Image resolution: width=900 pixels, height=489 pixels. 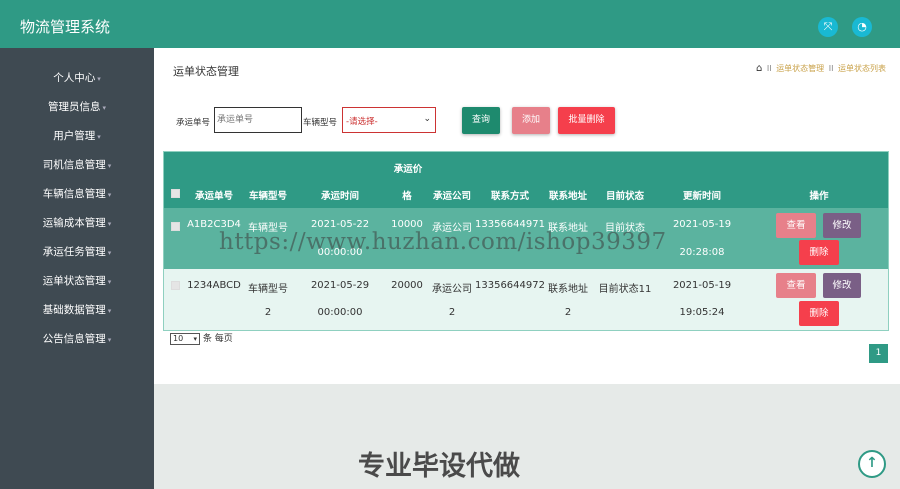 What do you see at coordinates (77, 281) in the screenshot?
I see `sidebar-item-waybill-status: 运单状态管理 ▾` at bounding box center [77, 281].